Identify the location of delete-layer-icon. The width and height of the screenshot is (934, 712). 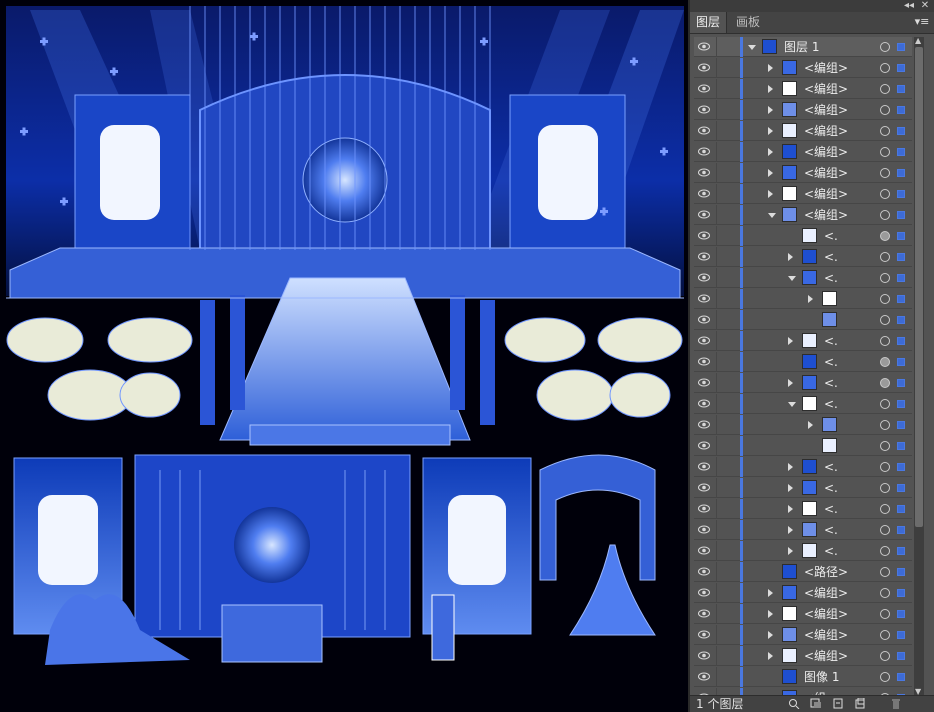
(896, 703).